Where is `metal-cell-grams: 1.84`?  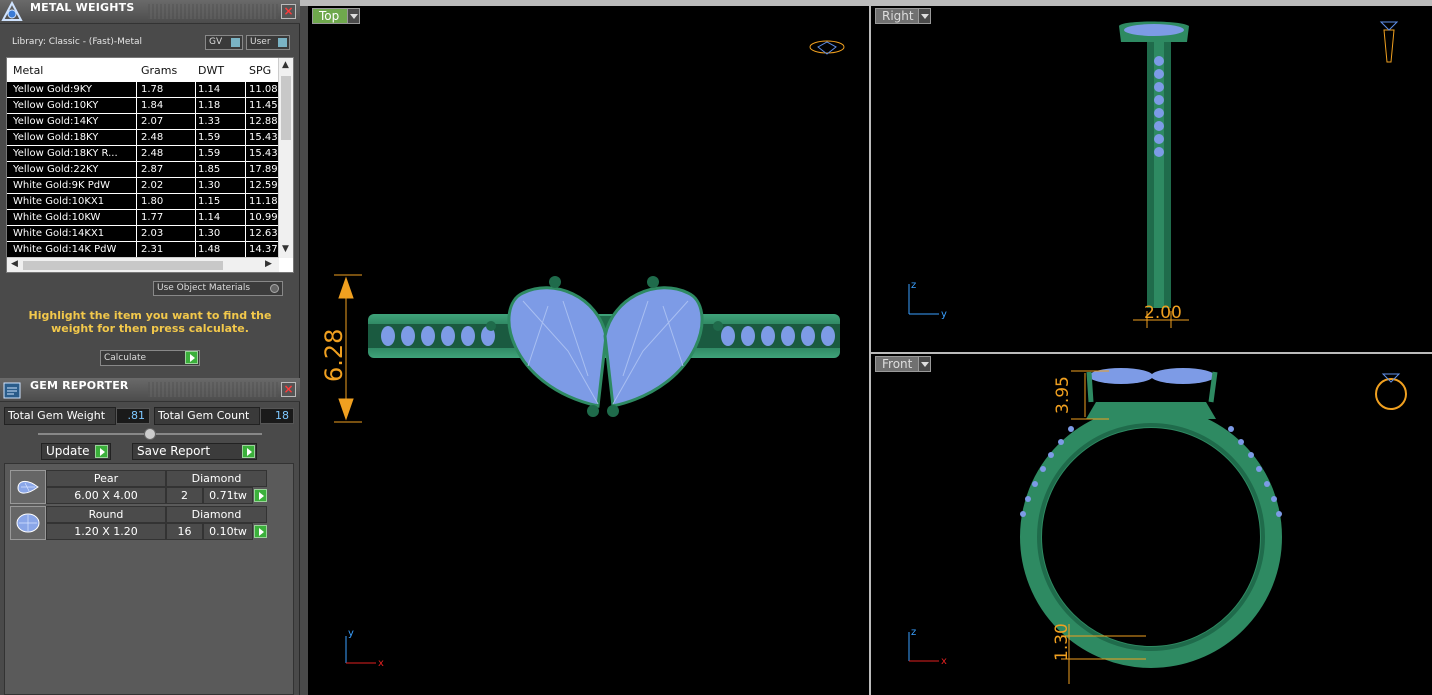 metal-cell-grams: 1.84 is located at coordinates (152, 105).